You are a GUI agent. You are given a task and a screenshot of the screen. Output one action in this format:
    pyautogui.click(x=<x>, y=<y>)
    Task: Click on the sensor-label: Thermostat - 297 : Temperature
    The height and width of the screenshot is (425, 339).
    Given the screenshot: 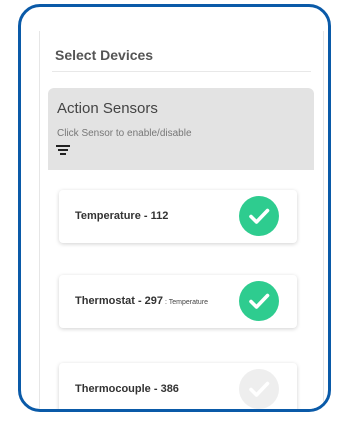 What is the action you would take?
    pyautogui.click(x=141, y=301)
    